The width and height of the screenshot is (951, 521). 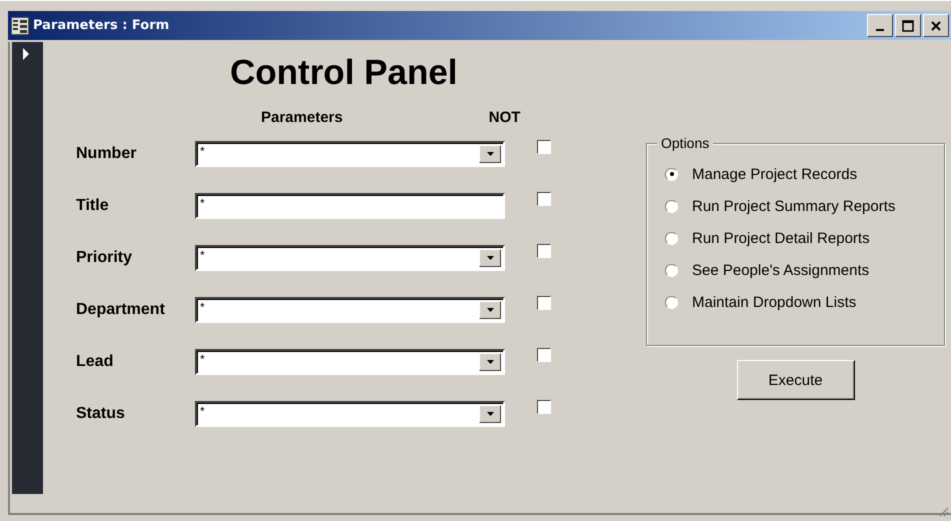 I want to click on form-icon, so click(x=20, y=25).